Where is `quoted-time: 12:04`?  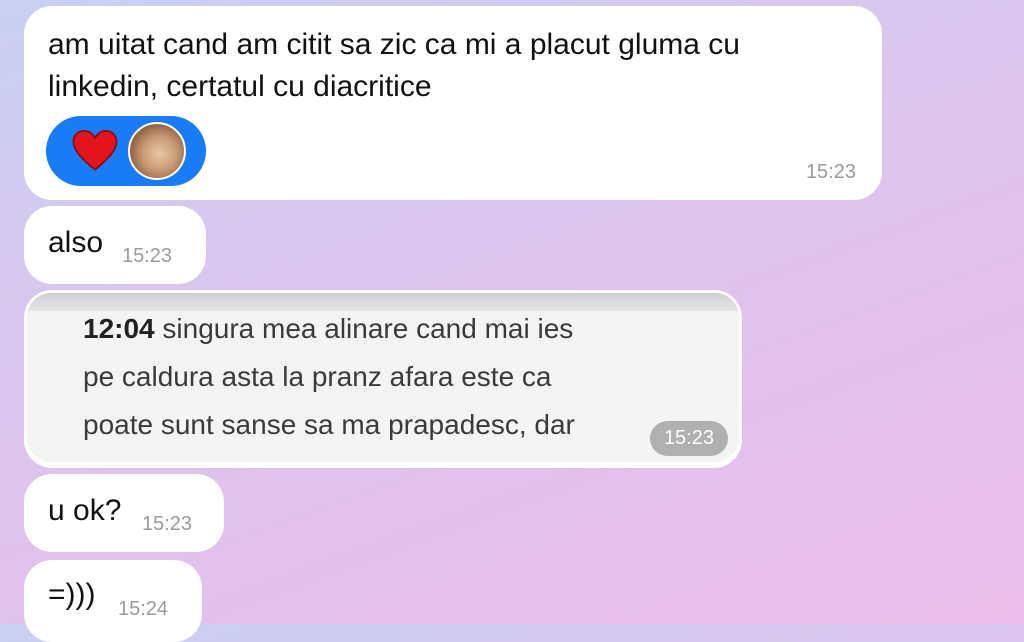 quoted-time: 12:04 is located at coordinates (119, 328).